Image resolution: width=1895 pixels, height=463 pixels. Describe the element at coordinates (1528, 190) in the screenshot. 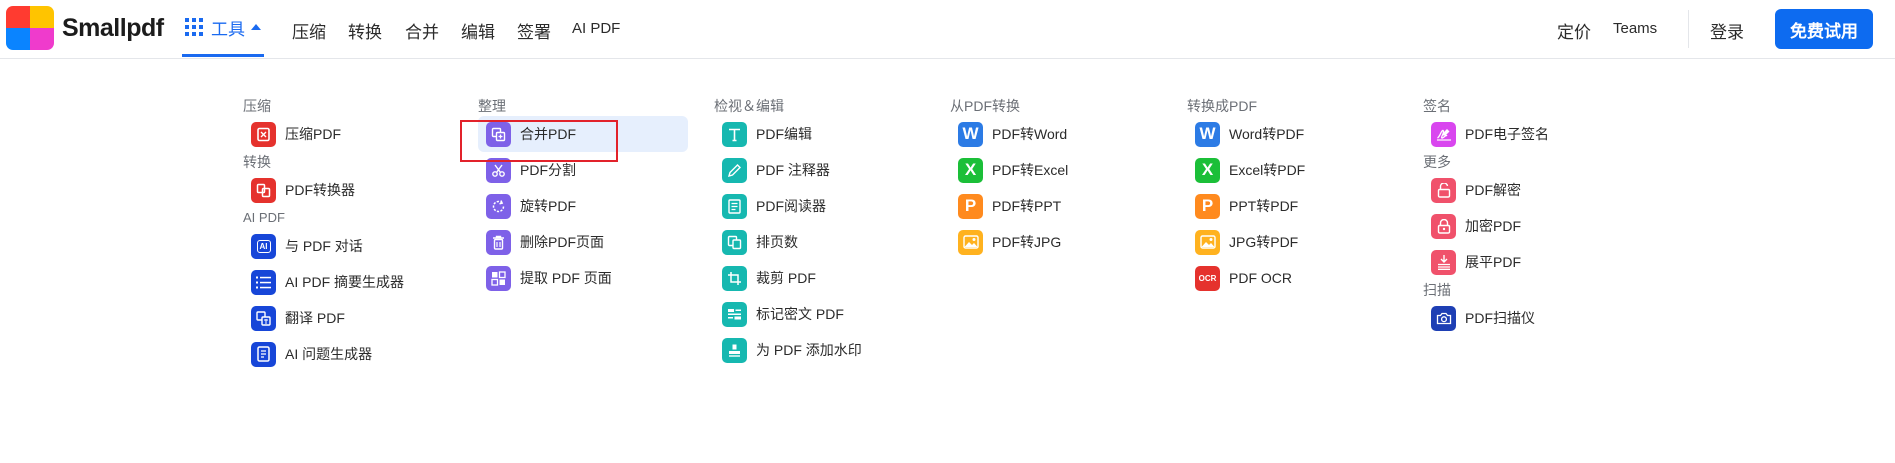

I see `menu-item-unlock-pdf: PDF解密` at that location.